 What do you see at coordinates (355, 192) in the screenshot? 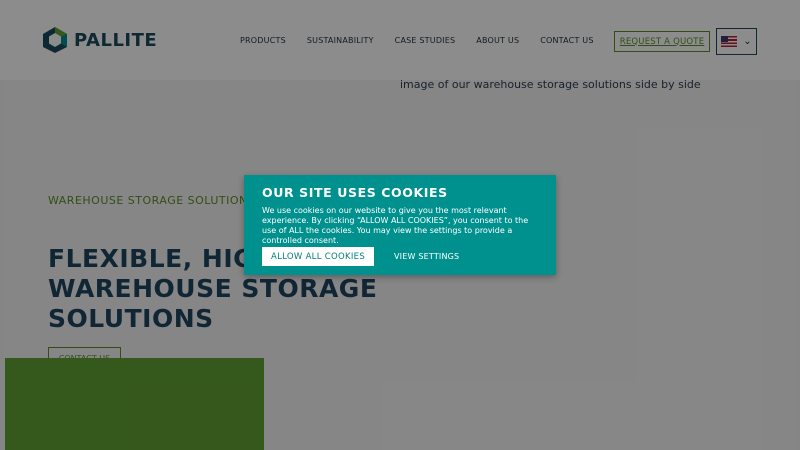
I see `cookie-dialog-title: OUR SITE USES COOKIES` at bounding box center [355, 192].